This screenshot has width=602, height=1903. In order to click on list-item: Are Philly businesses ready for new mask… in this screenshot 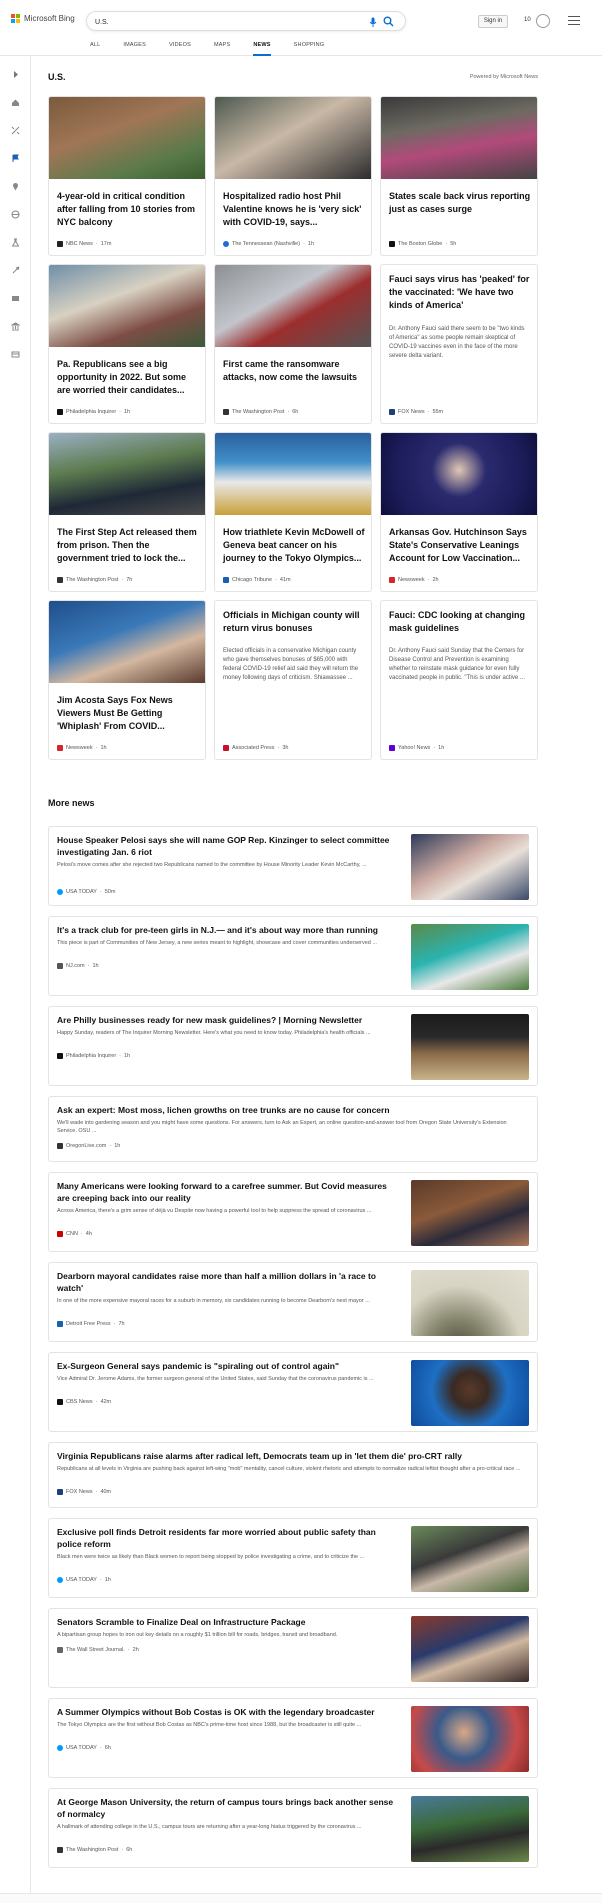, I will do `click(293, 1046)`.